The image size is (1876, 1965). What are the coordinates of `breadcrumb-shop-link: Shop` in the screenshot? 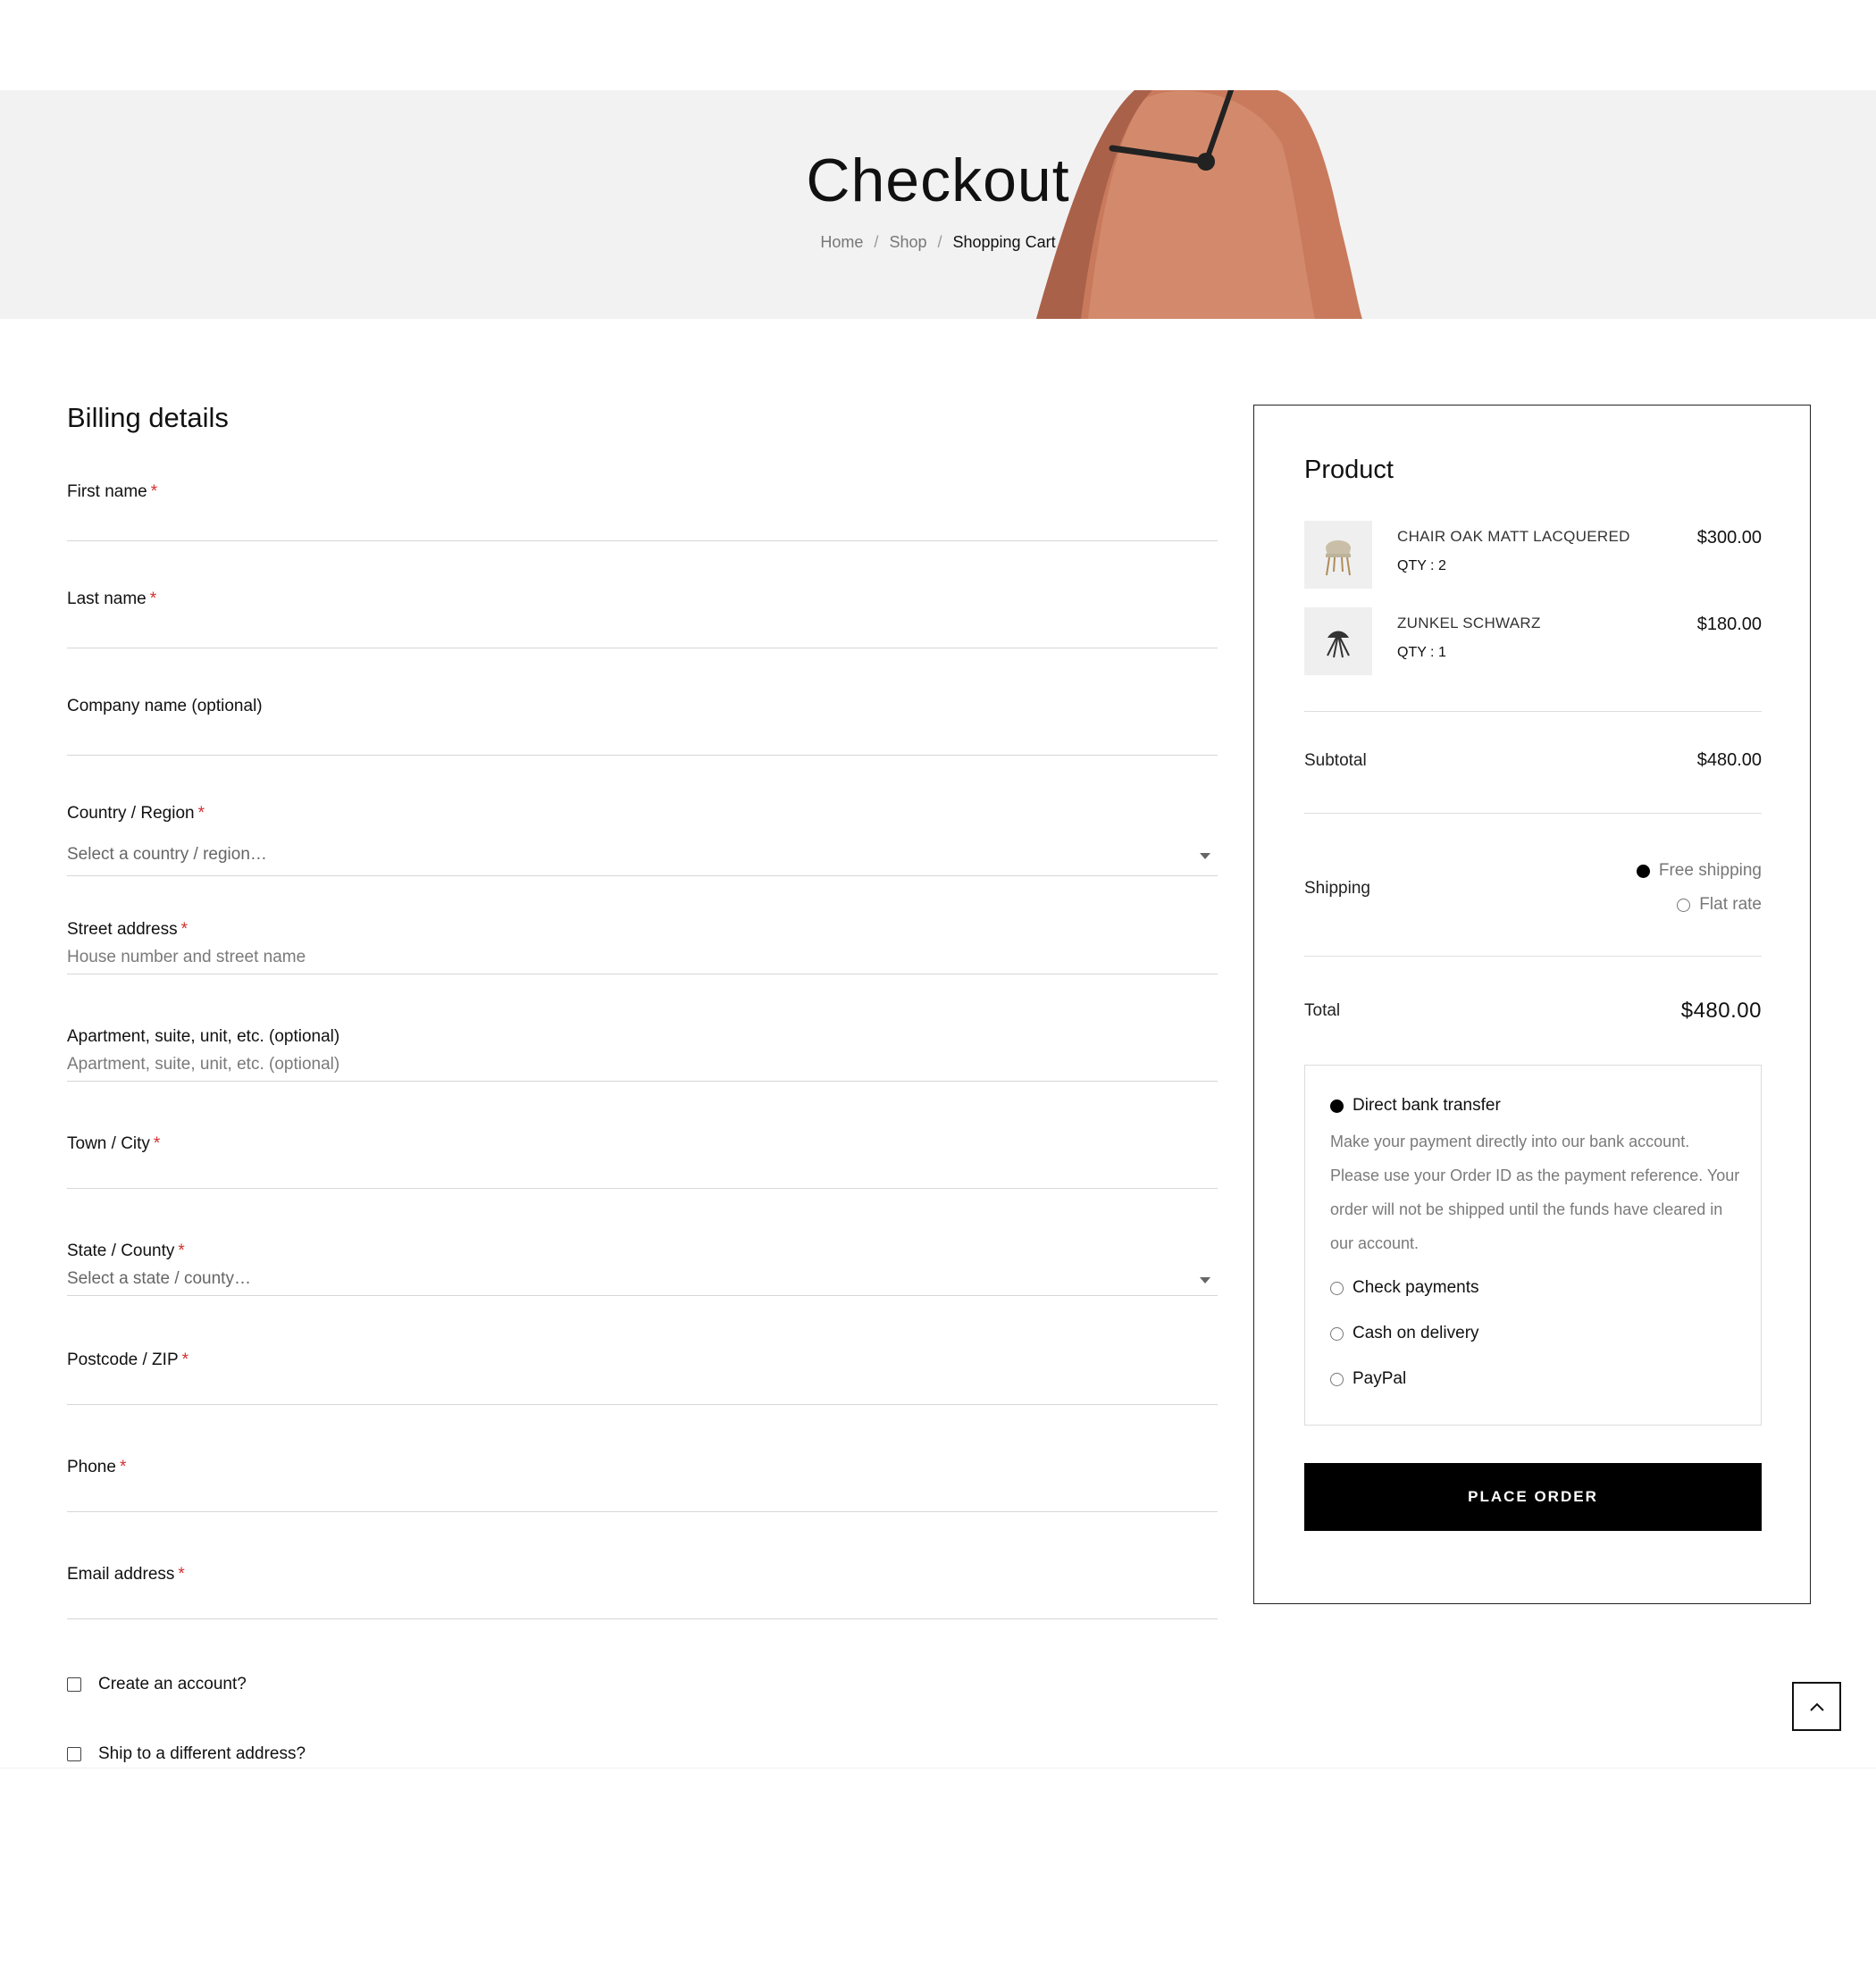 It's located at (907, 242).